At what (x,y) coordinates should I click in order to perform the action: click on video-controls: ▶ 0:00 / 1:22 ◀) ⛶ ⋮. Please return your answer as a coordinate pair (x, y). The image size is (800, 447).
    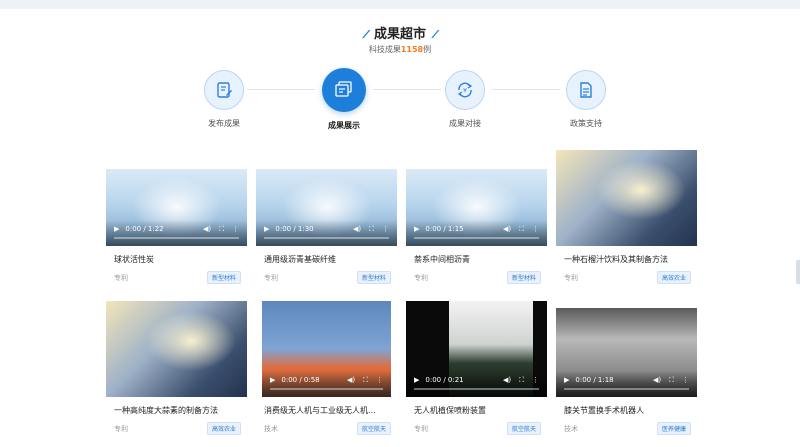
    Looking at the image, I should click on (176, 233).